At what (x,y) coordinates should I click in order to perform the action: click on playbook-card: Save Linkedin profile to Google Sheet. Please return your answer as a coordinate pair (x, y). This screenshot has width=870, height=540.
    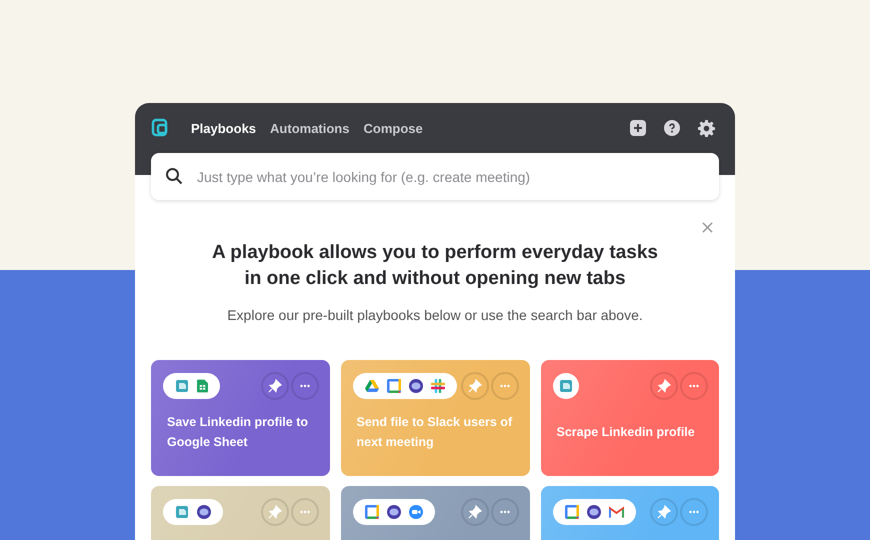
    Looking at the image, I should click on (240, 418).